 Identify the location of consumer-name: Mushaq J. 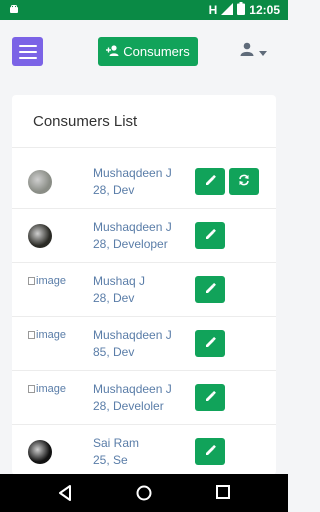
(119, 281).